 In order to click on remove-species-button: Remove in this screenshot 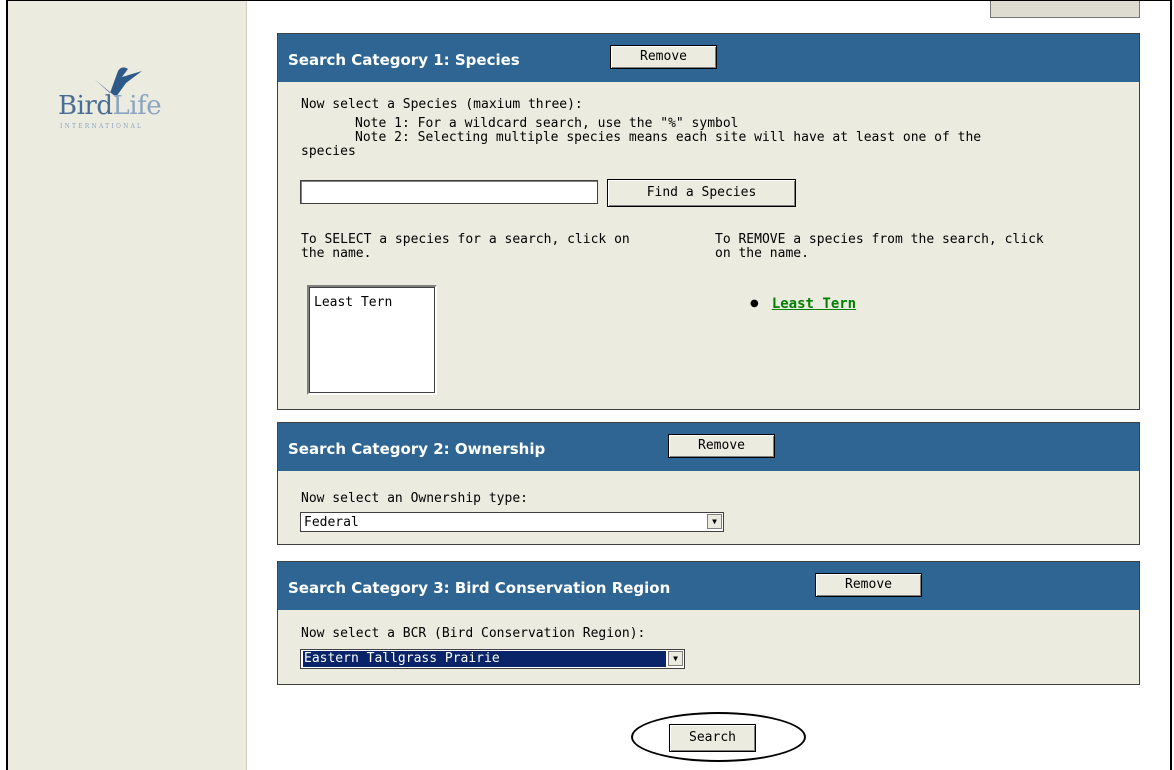, I will do `click(663, 57)`.